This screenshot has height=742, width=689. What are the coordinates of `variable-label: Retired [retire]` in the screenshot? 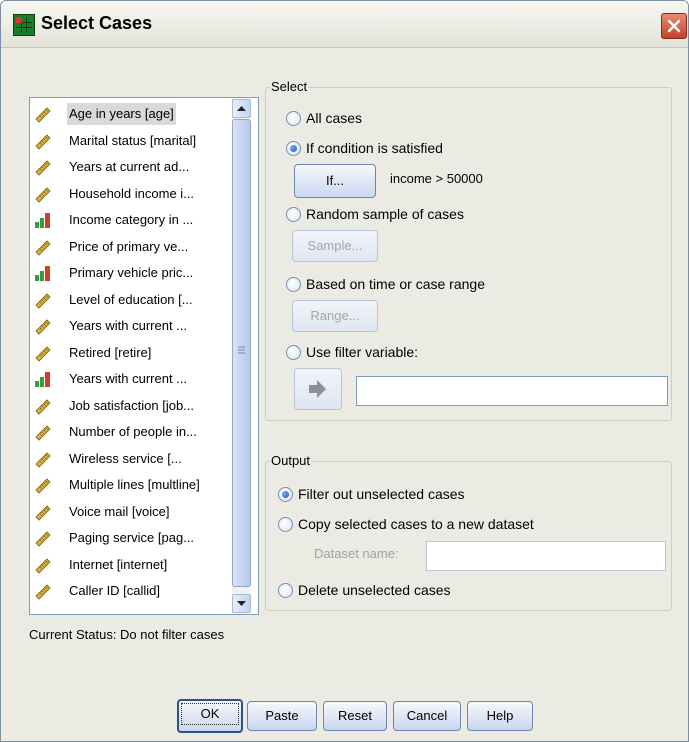 It's located at (110, 352).